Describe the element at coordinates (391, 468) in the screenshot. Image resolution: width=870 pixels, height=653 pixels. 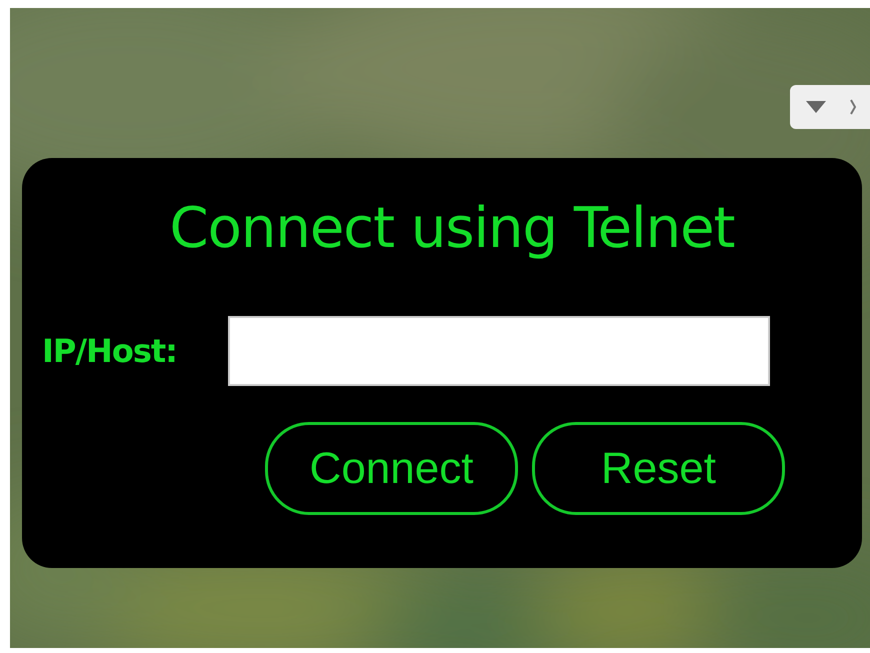
I see `action-button: Connect` at that location.